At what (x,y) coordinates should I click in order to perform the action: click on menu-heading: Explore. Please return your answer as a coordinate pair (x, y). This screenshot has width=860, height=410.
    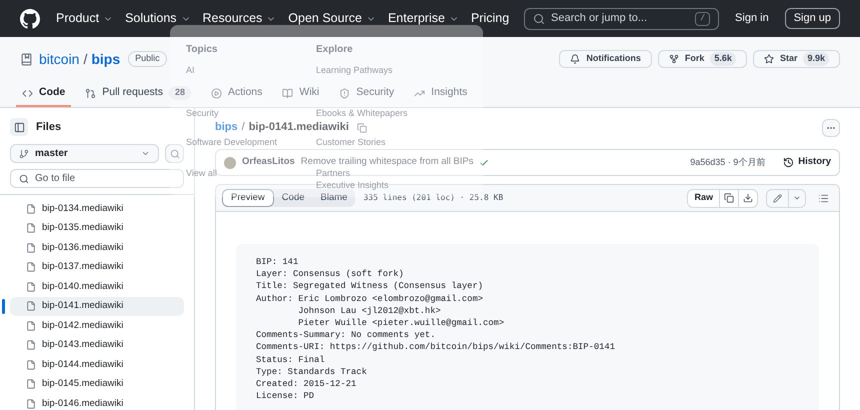
    Looking at the image, I should click on (335, 49).